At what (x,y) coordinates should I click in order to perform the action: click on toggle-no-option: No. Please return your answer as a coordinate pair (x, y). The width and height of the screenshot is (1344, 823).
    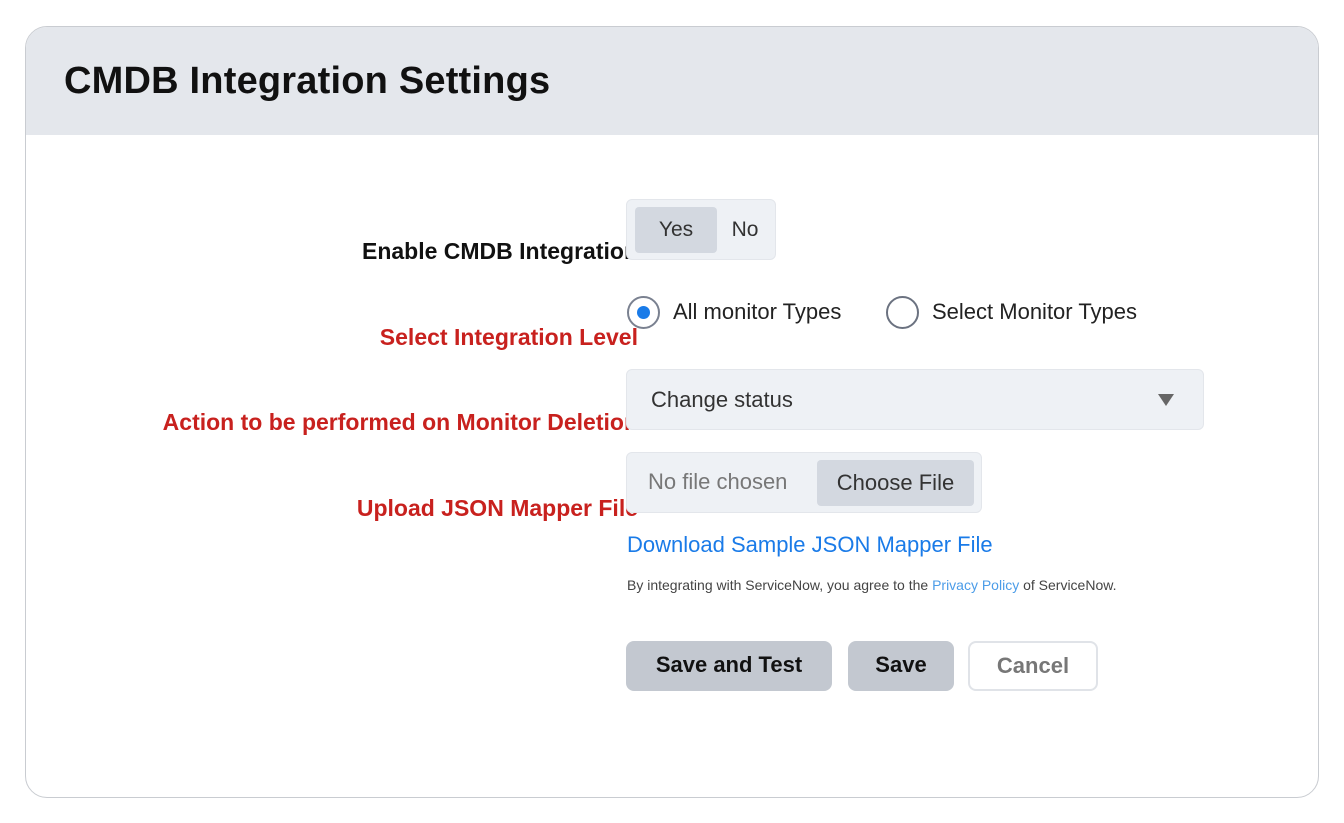
    Looking at the image, I should click on (745, 230).